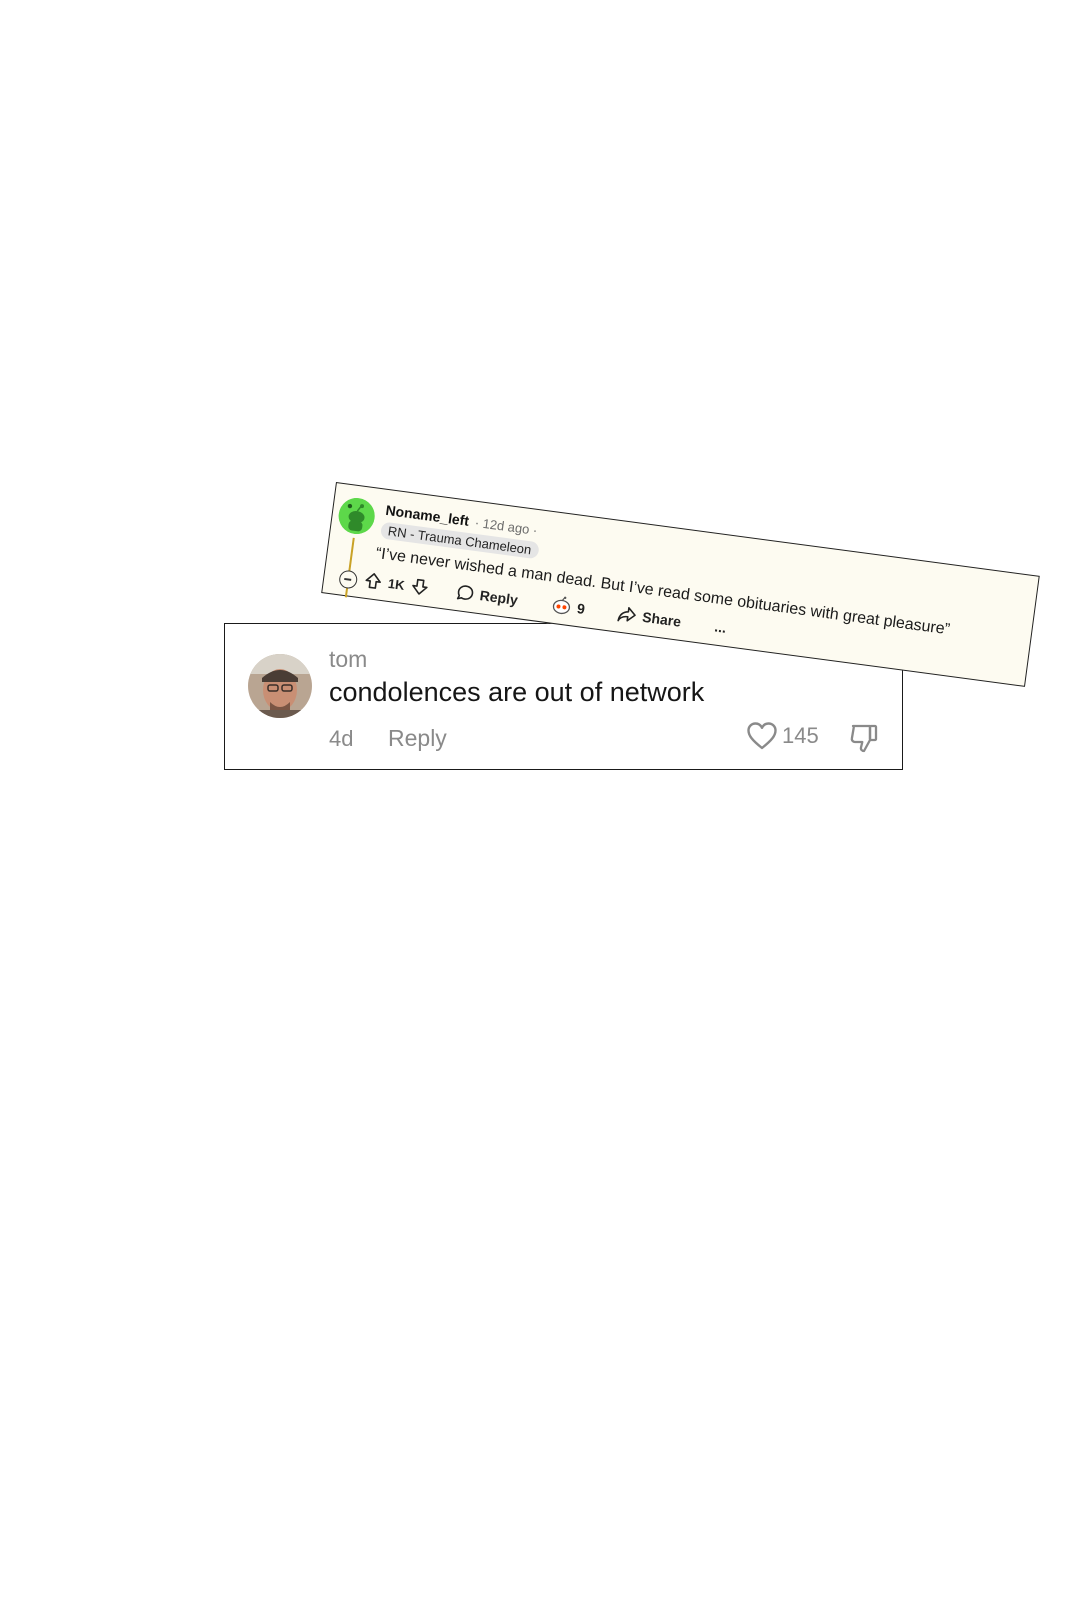  I want to click on award-icon, so click(561, 605).